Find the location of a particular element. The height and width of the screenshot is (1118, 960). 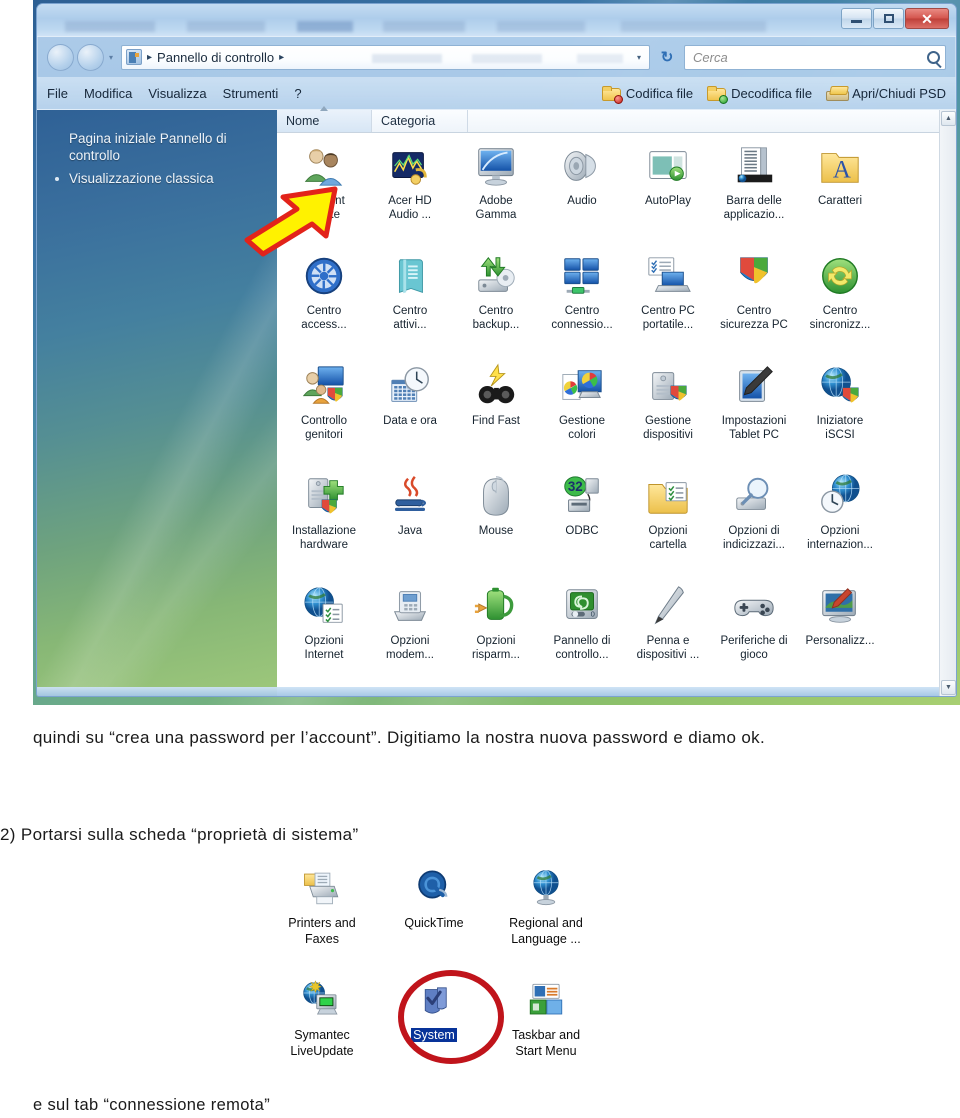

recent-pages-dropdown-icon: ▾ is located at coordinates (111, 57).